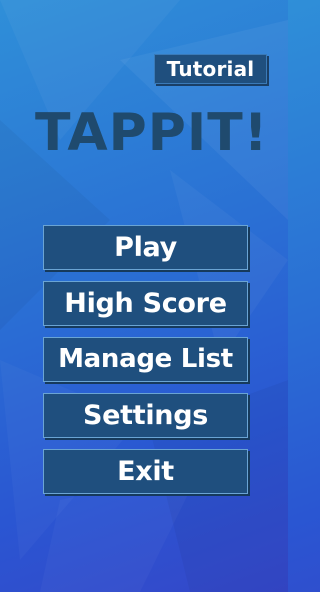 The height and width of the screenshot is (592, 320). Describe the element at coordinates (145, 471) in the screenshot. I see `exit-button: Exit` at that location.